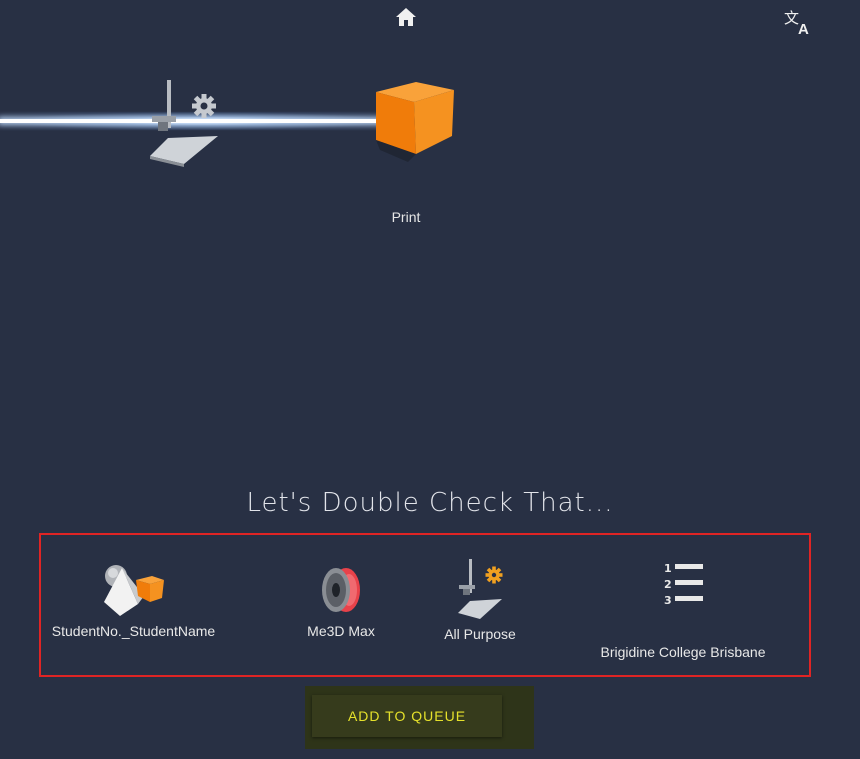  I want to click on summary-profile-label: All Purpose, so click(480, 634).